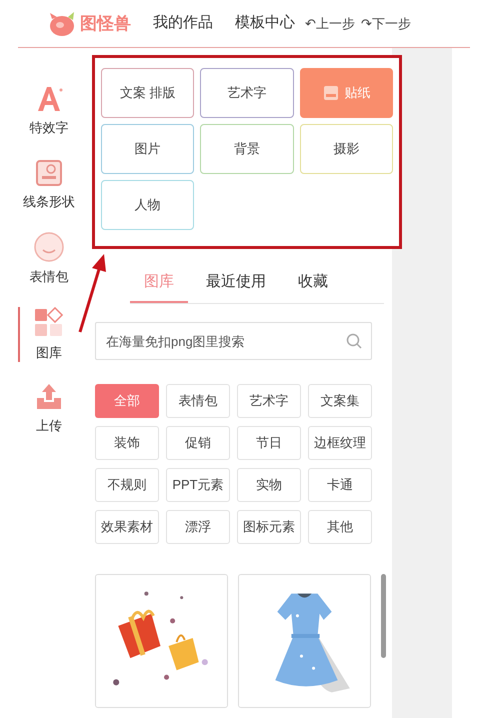 This screenshot has width=500, height=718. I want to click on category-button: 图片, so click(147, 149).